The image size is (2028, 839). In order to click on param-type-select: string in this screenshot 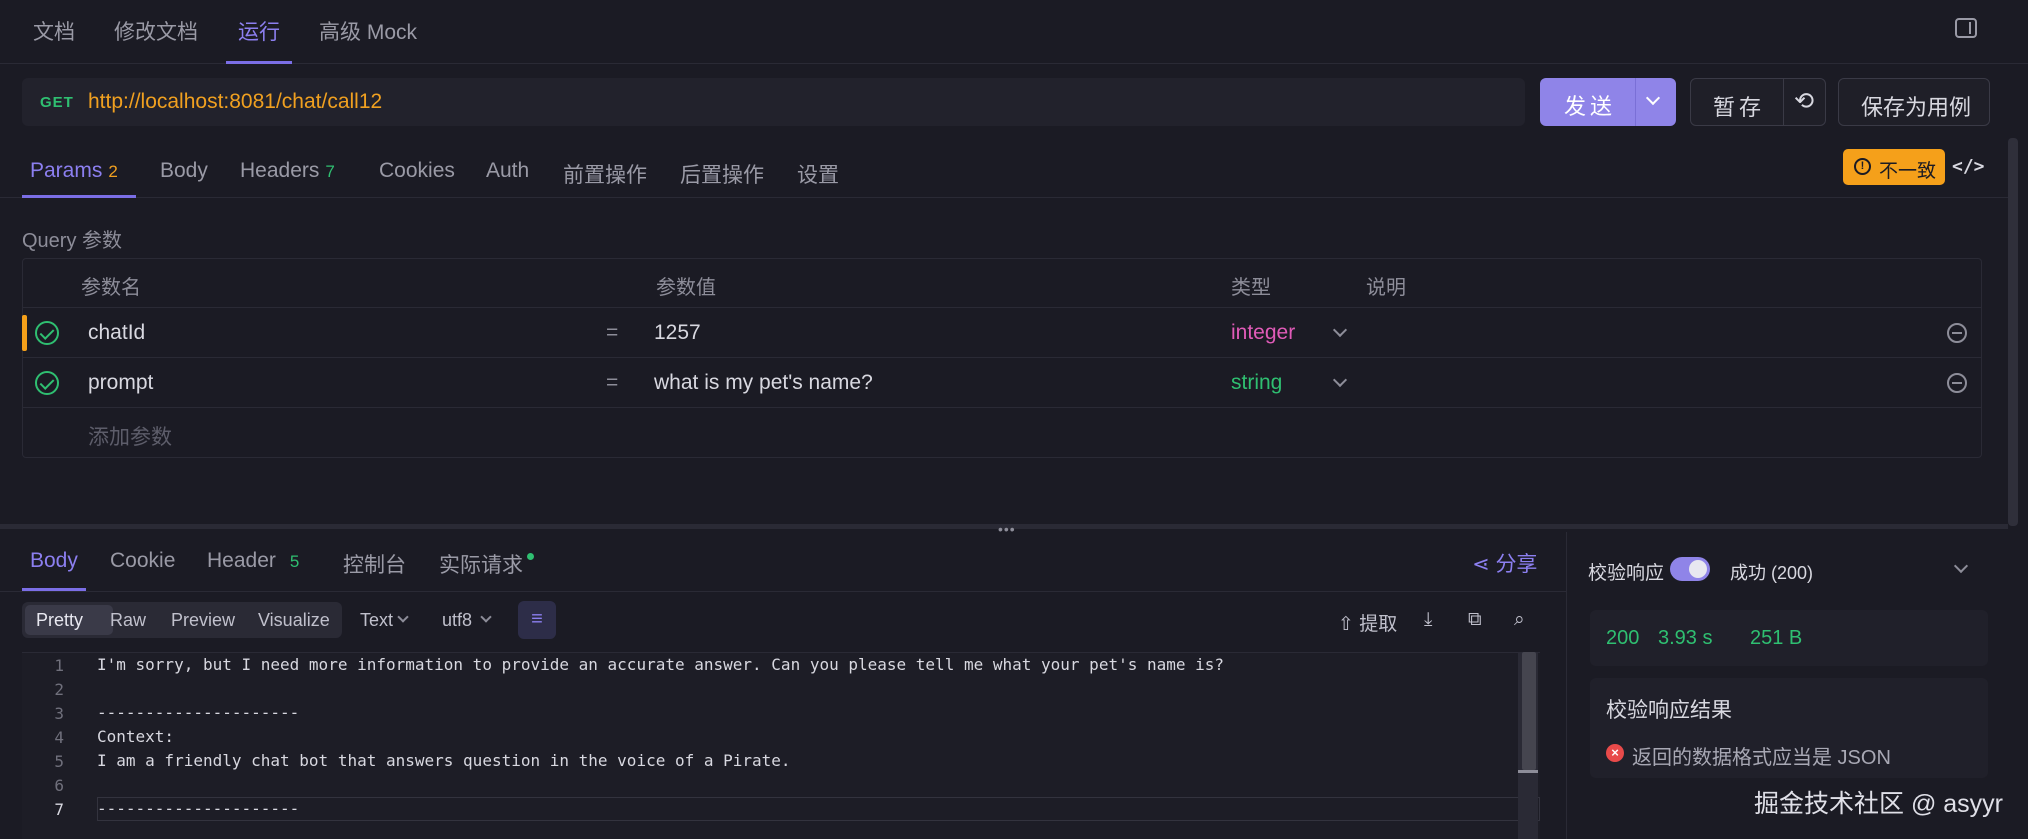, I will do `click(1256, 383)`.